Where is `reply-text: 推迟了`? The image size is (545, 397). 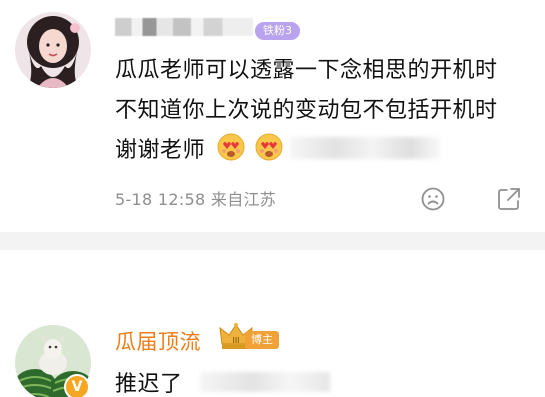 reply-text: 推迟了 is located at coordinates (149, 384).